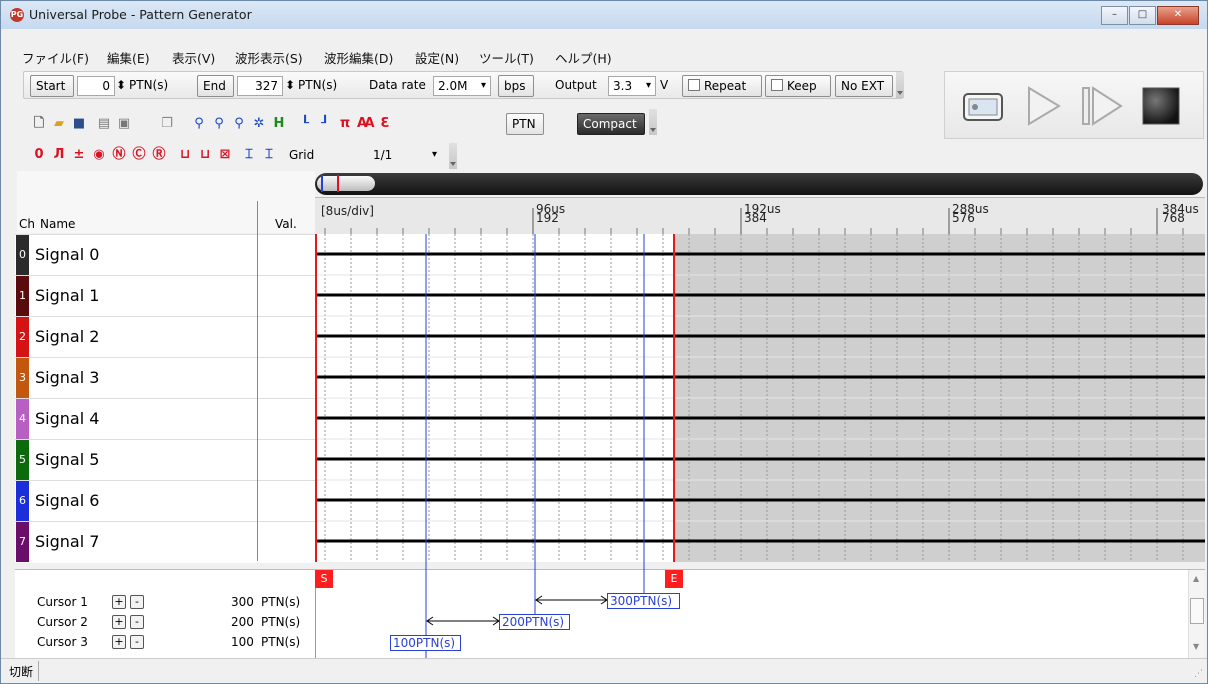 The image size is (1208, 684). What do you see at coordinates (39, 124) in the screenshot?
I see `new-file-icon: 🗋` at bounding box center [39, 124].